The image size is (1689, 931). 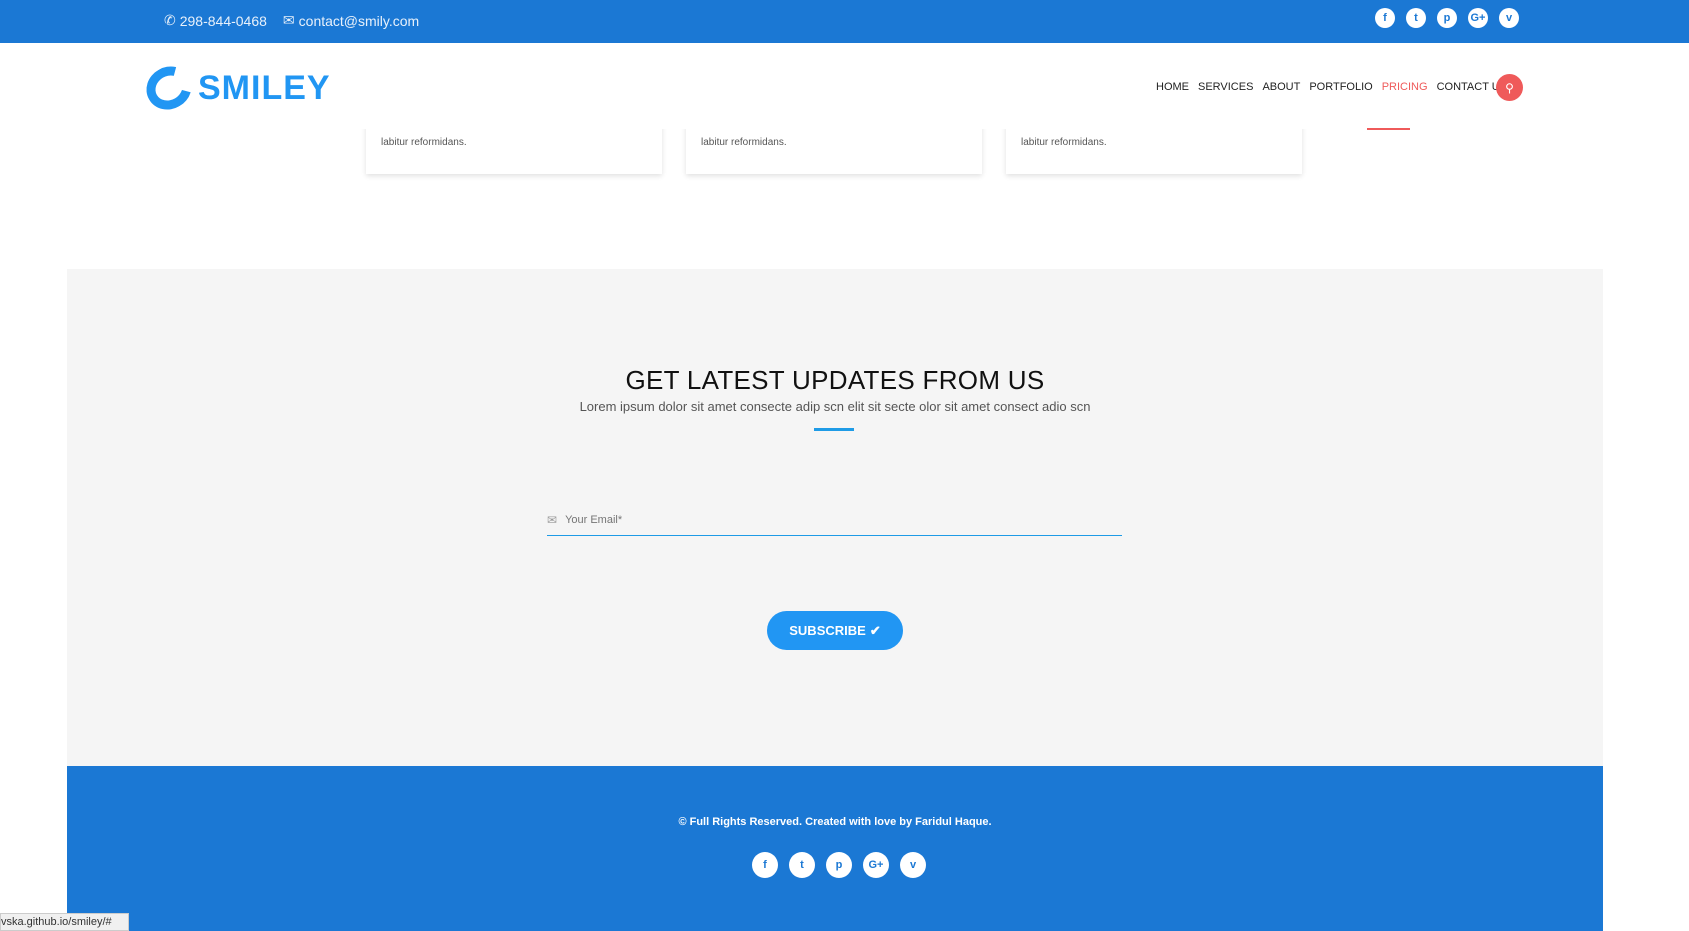 What do you see at coordinates (169, 88) in the screenshot?
I see `logo-mark-icon` at bounding box center [169, 88].